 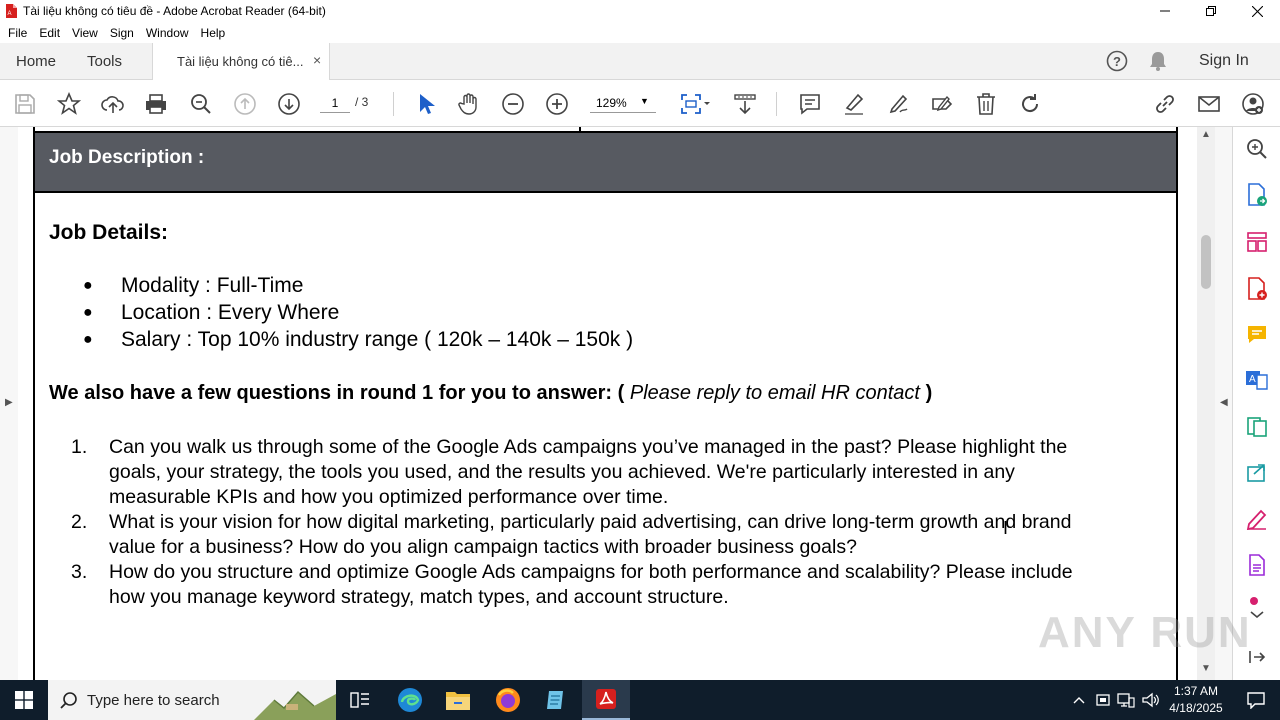 I want to click on help-icon: ?, so click(x=1117, y=63).